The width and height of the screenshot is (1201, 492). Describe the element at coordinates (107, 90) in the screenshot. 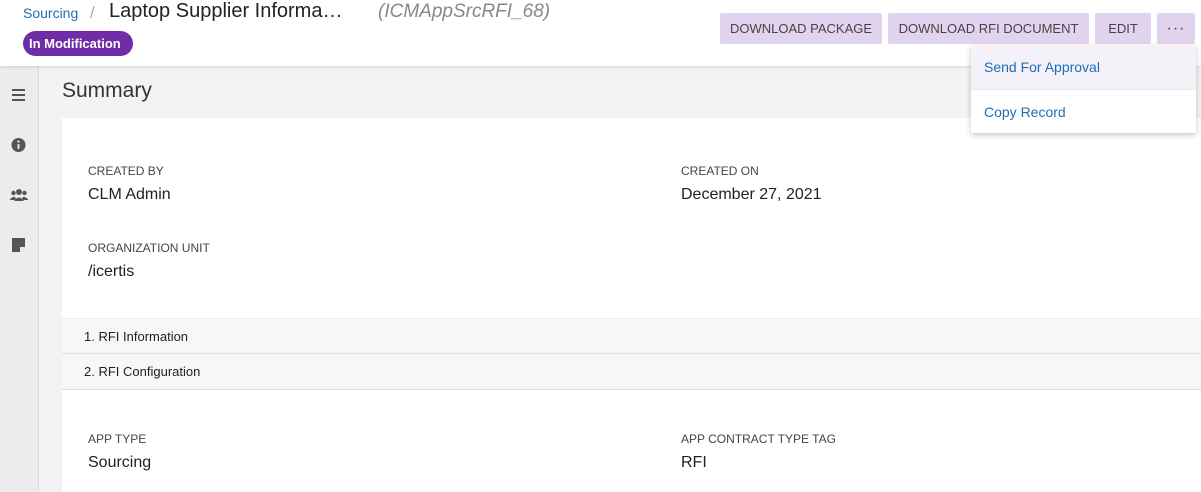

I see `summary-title: Summary` at that location.